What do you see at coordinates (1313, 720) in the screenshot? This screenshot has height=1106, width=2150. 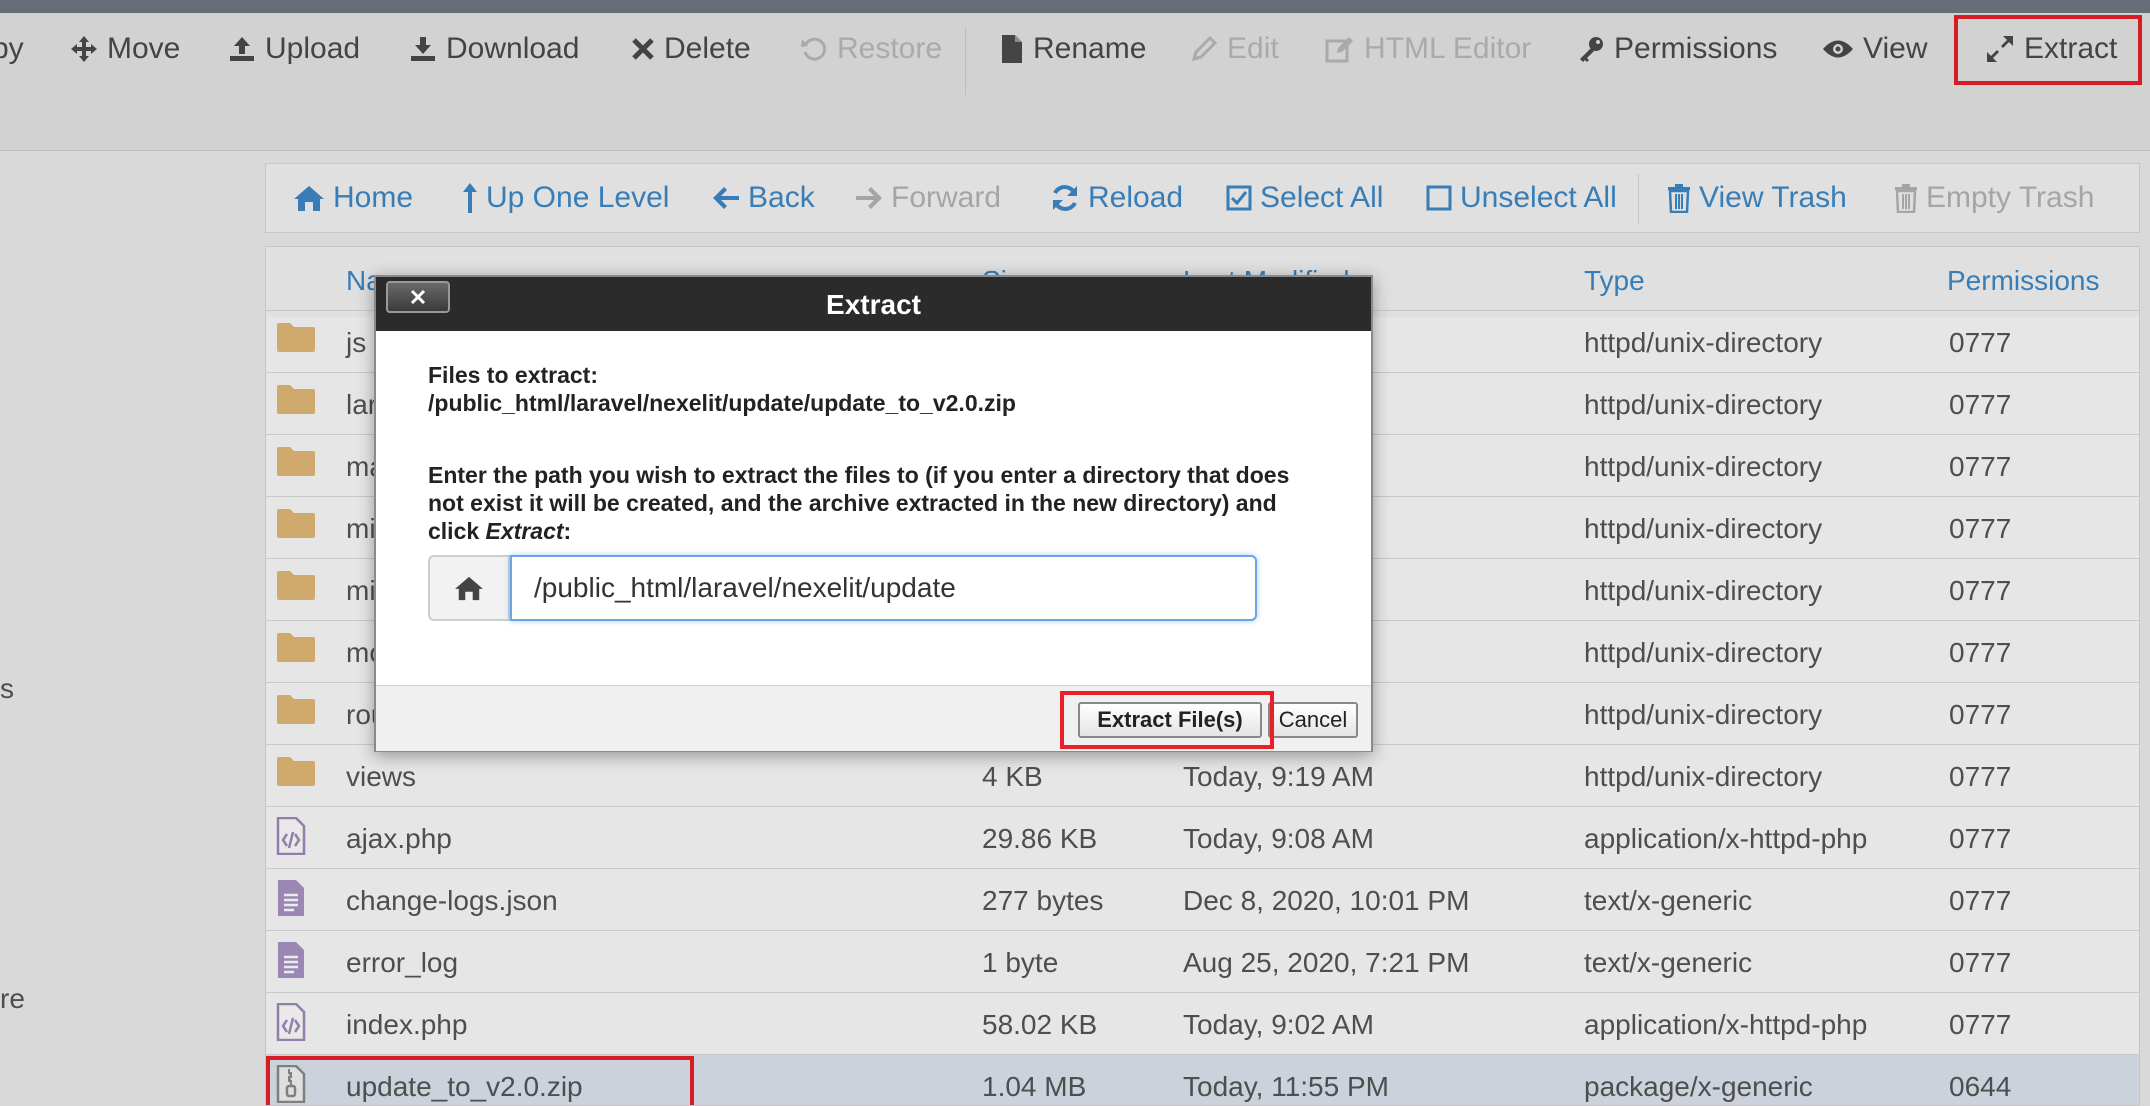 I see `cancel-button: Cancel` at bounding box center [1313, 720].